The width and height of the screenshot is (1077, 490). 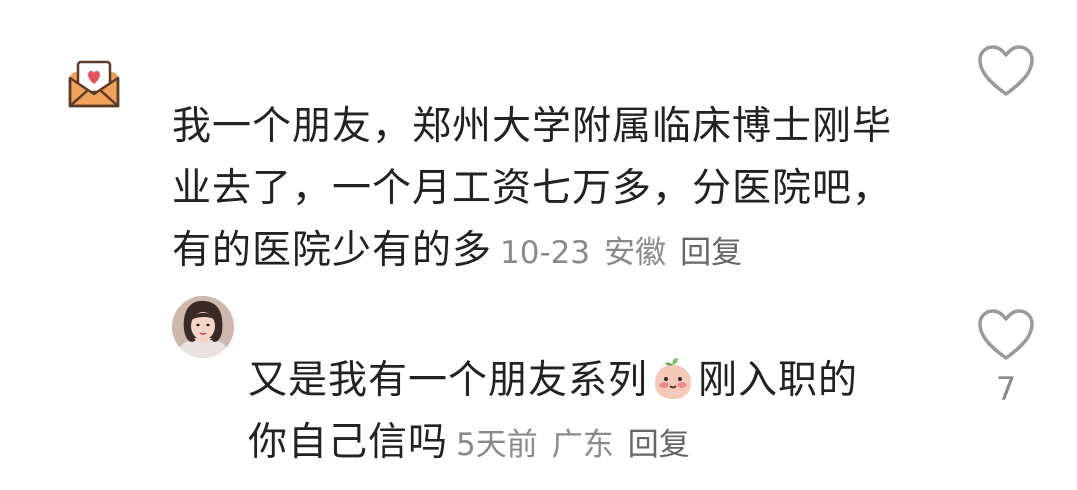 What do you see at coordinates (673, 378) in the screenshot?
I see `blushing-peach-emoji-icon` at bounding box center [673, 378].